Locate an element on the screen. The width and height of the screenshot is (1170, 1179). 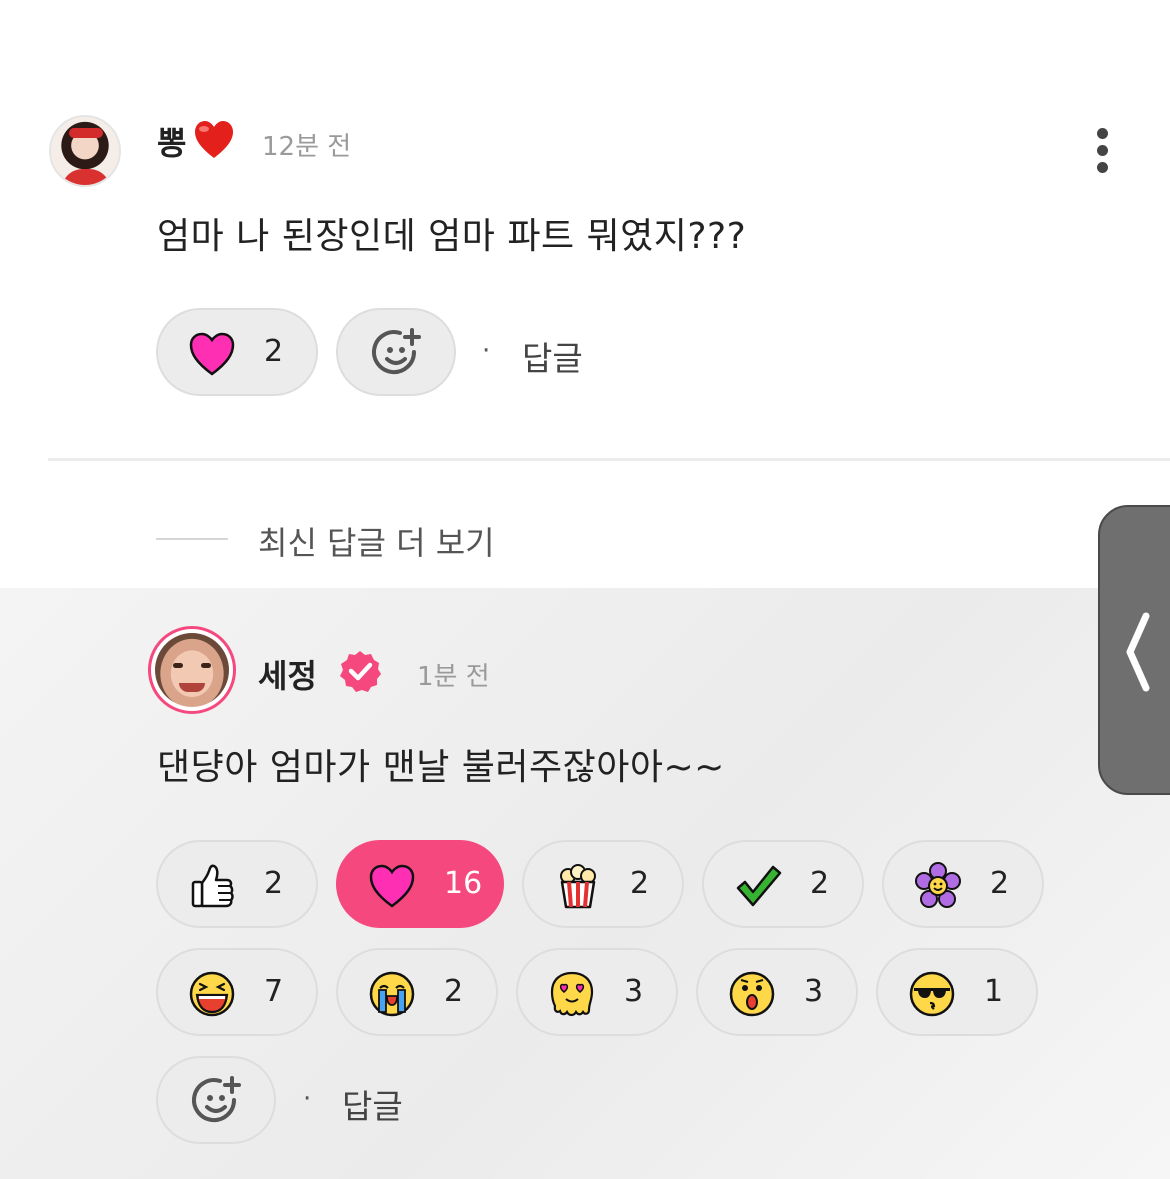
reaction-count: 1 is located at coordinates (994, 991).